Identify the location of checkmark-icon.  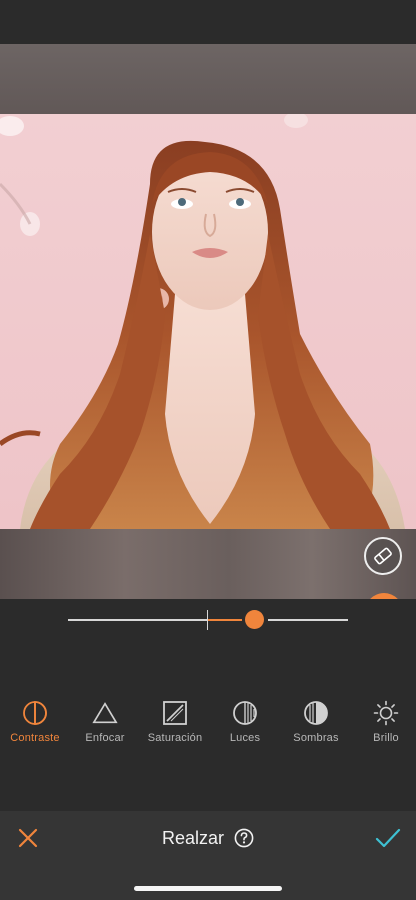
(388, 838).